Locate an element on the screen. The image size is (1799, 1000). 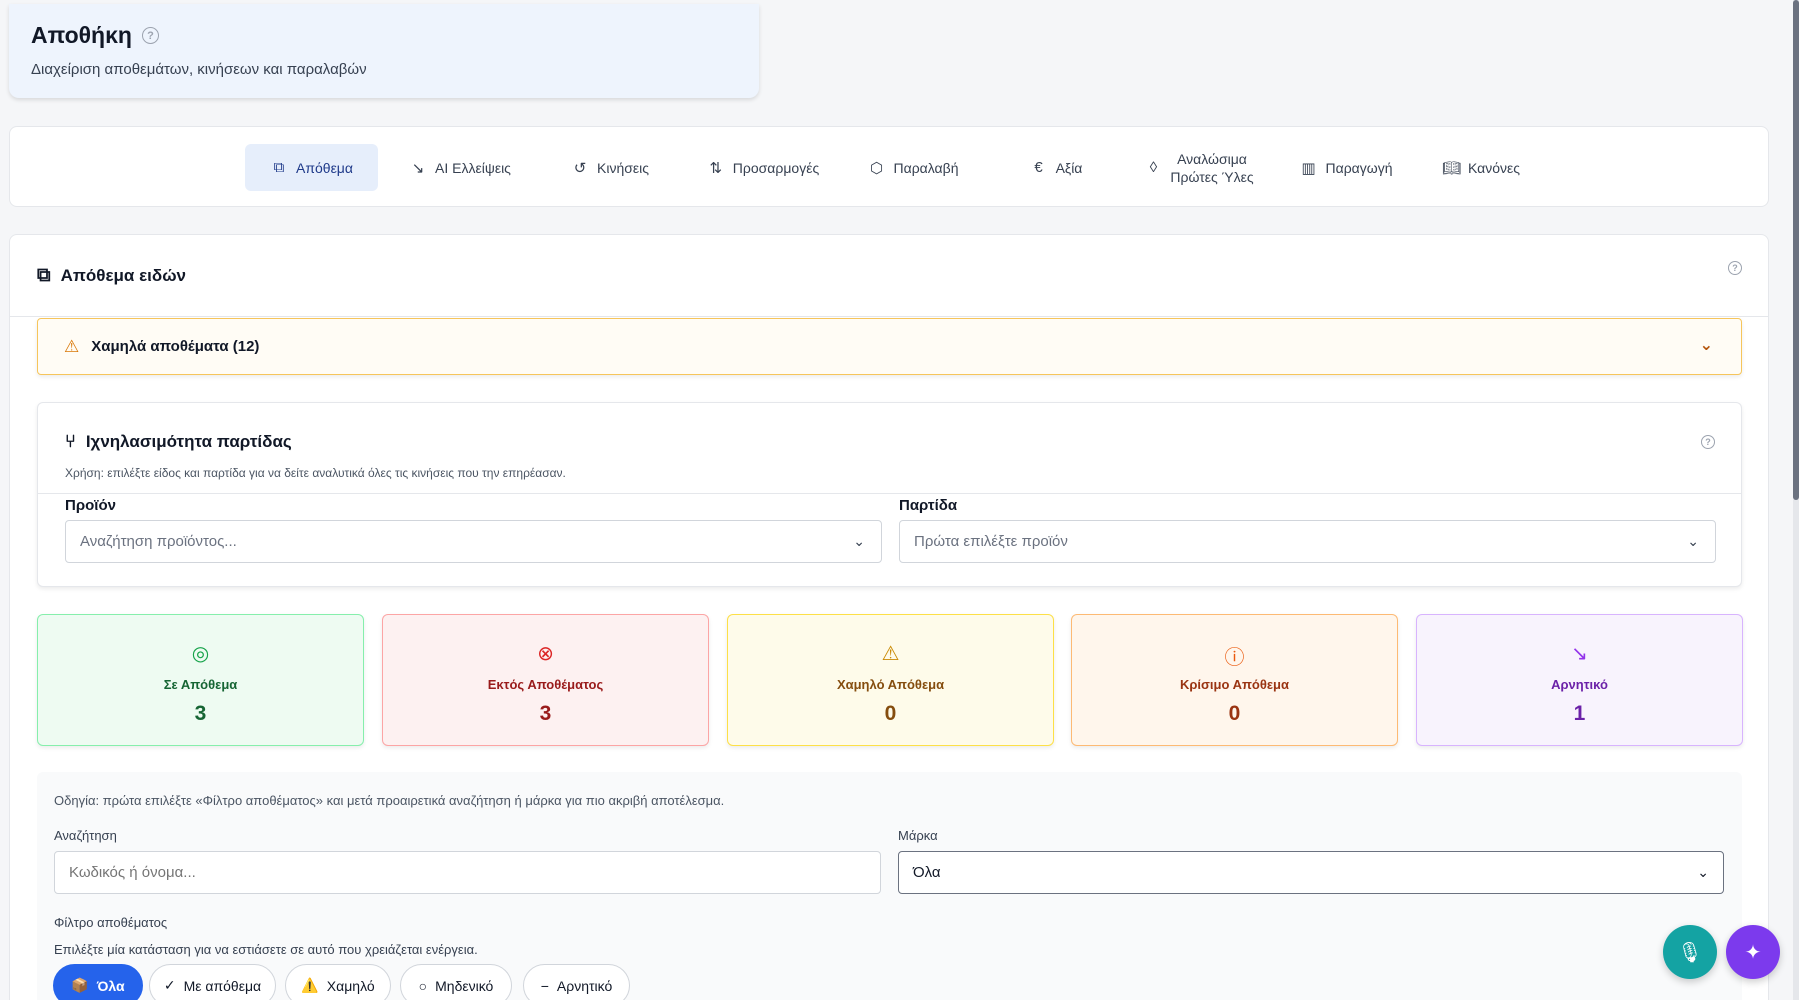
tab-consumables: ◊ Αναλώσιμα Πρώτες Ύλες is located at coordinates (1199, 167).